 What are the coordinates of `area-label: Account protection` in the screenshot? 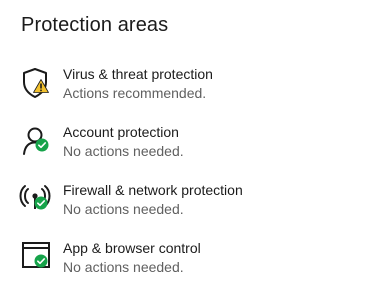 It's located at (121, 132).